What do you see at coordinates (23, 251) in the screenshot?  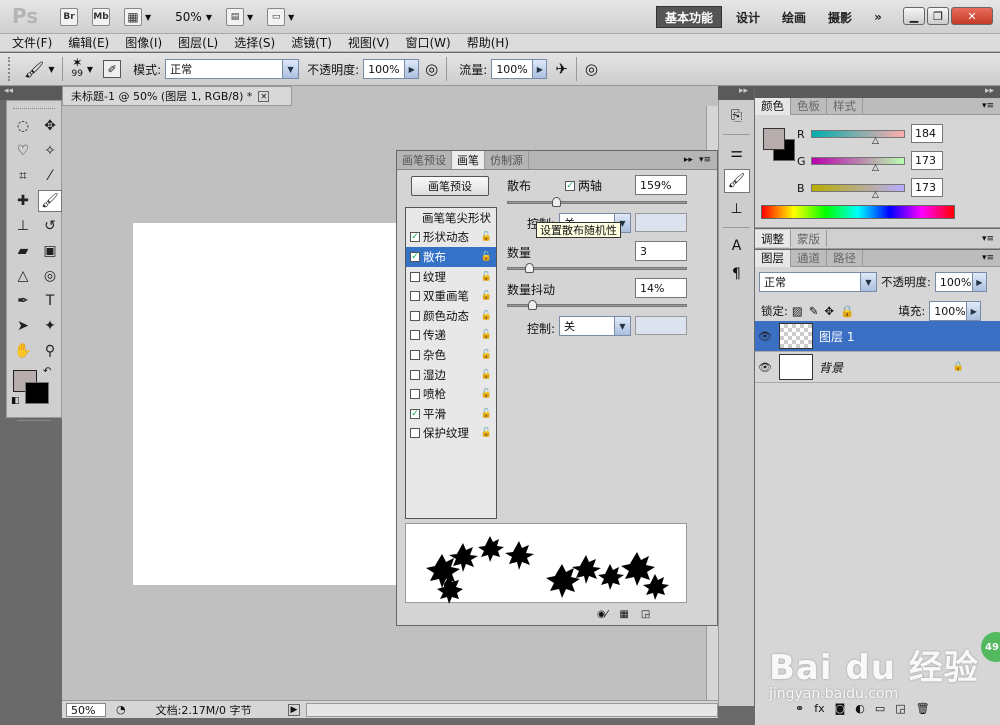 I see `eraser-tool-icon: ▰` at bounding box center [23, 251].